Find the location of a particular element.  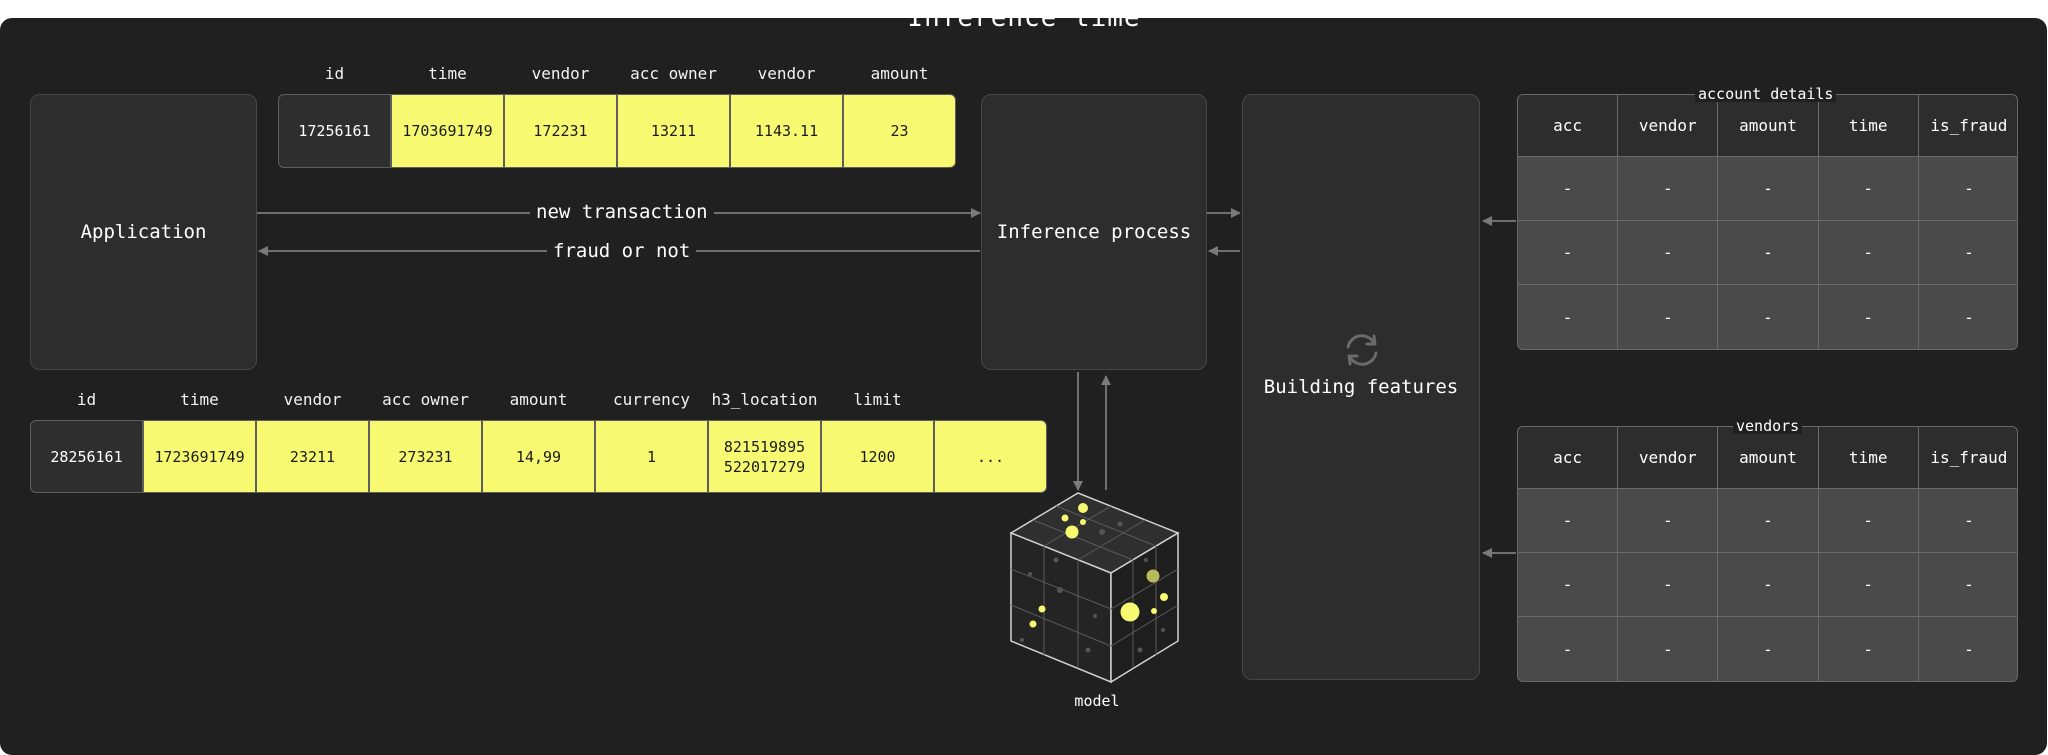

record-cell: 13211 is located at coordinates (673, 131).